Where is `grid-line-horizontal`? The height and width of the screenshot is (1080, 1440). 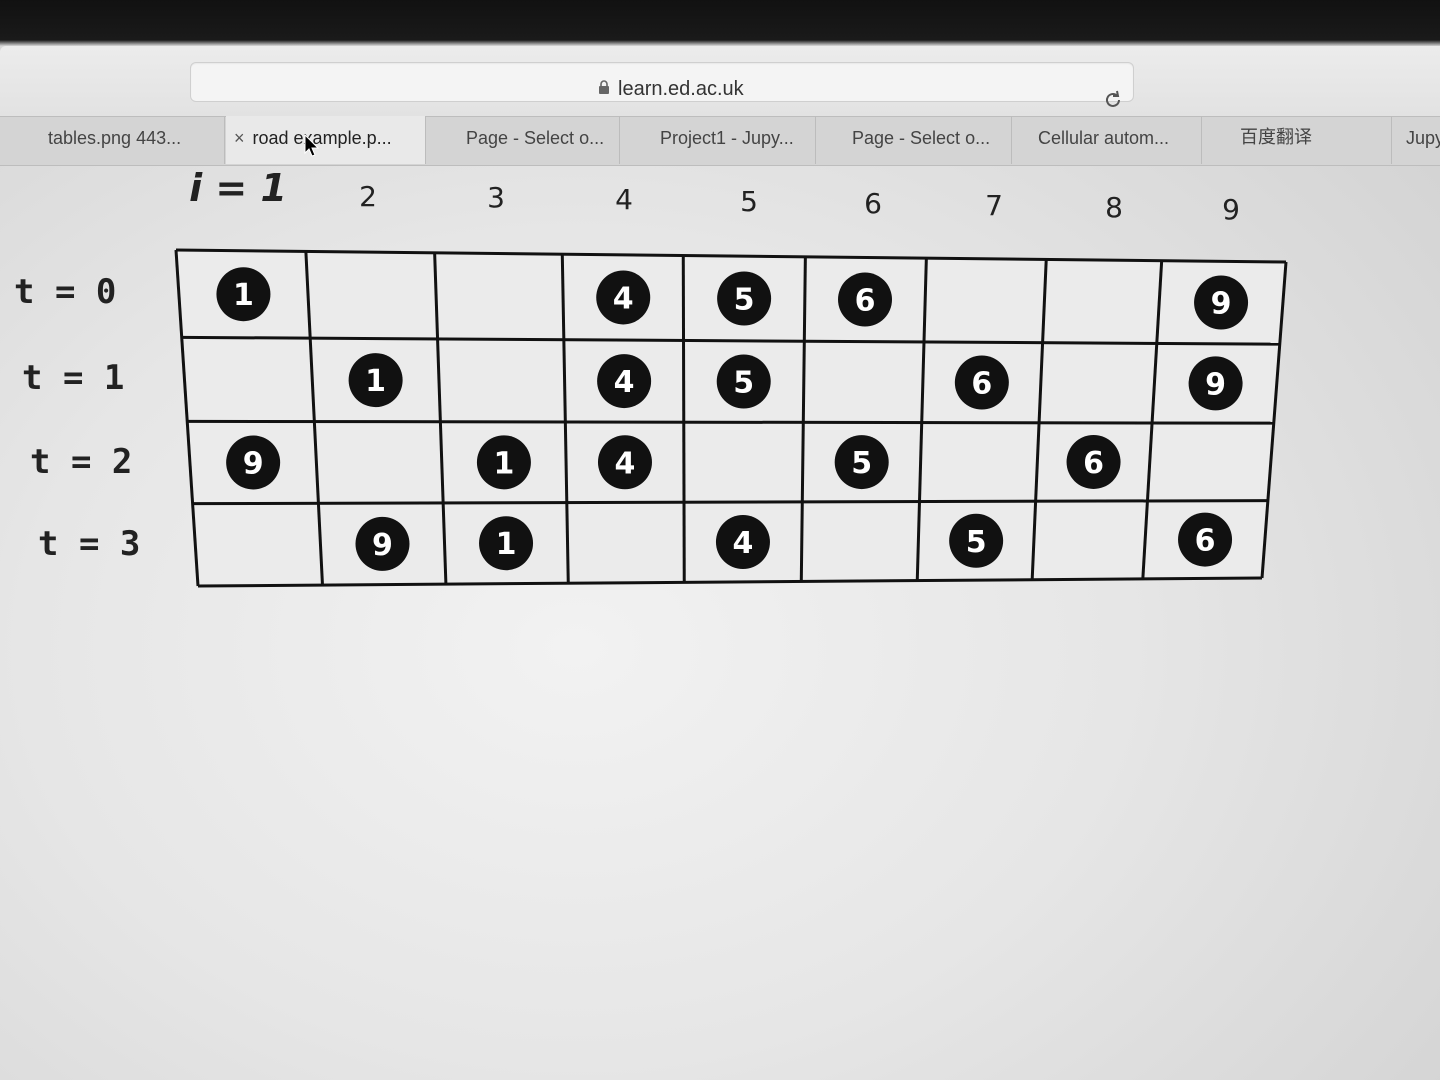
grid-line-horizontal is located at coordinates (730, 422).